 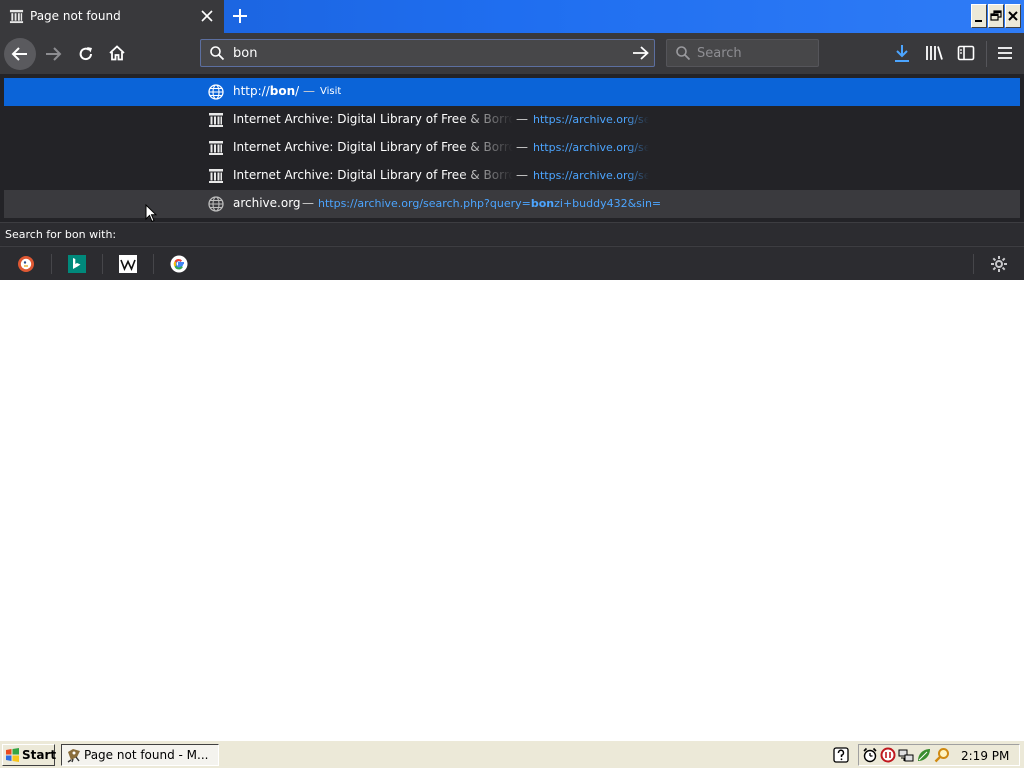 I want to click on wikipedia-engine-button, so click(x=128, y=264).